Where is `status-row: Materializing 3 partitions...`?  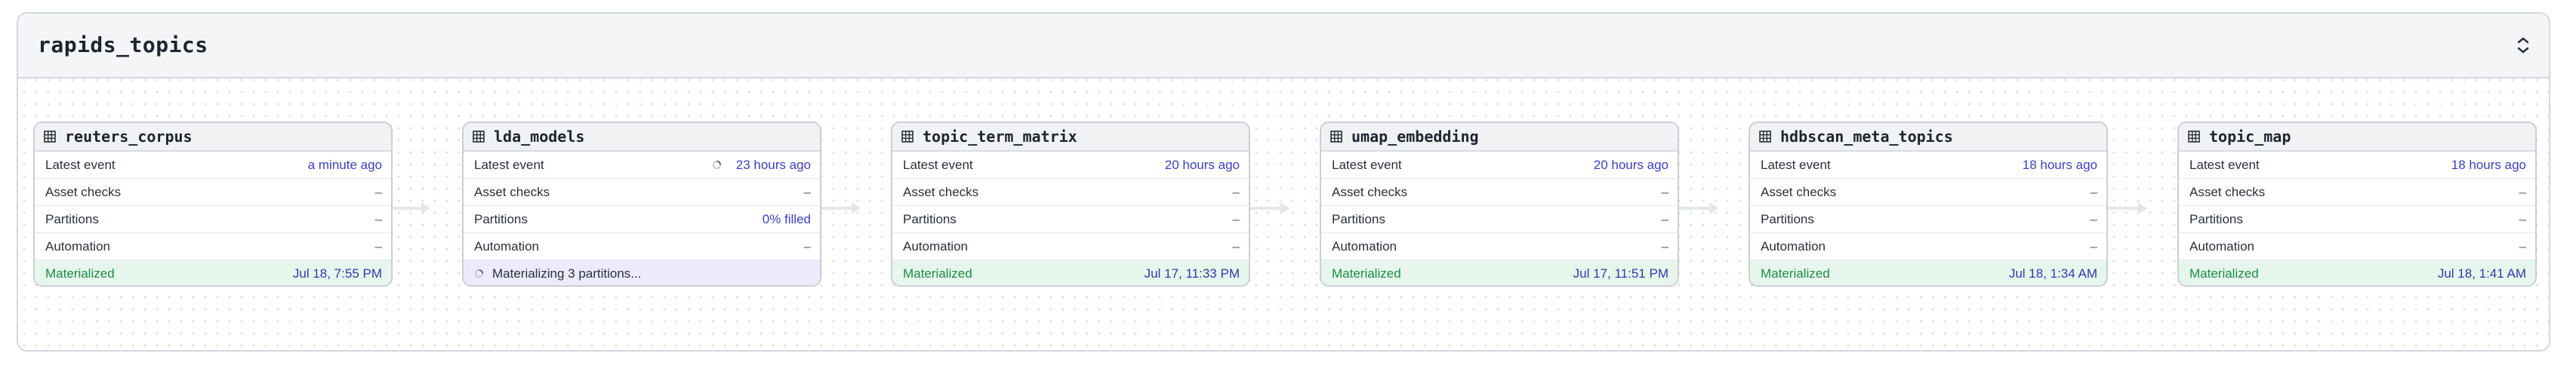
status-row: Materializing 3 partitions... is located at coordinates (642, 272).